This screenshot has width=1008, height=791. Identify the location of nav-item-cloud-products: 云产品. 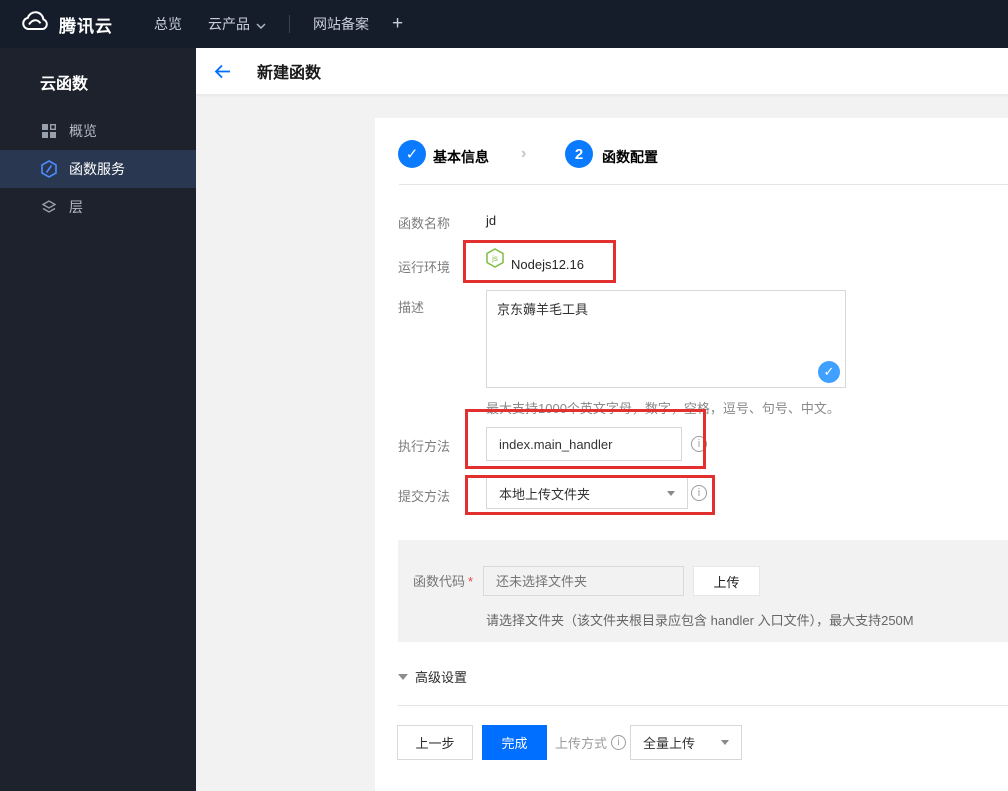
(237, 24).